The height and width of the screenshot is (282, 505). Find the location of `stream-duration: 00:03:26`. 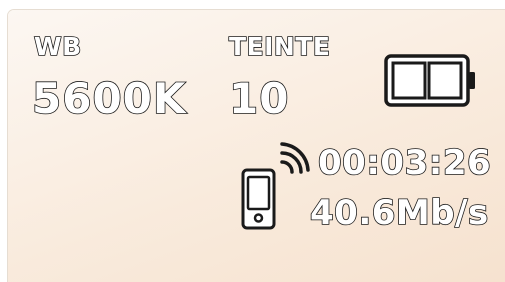

stream-duration: 00:03:26 is located at coordinates (404, 163).